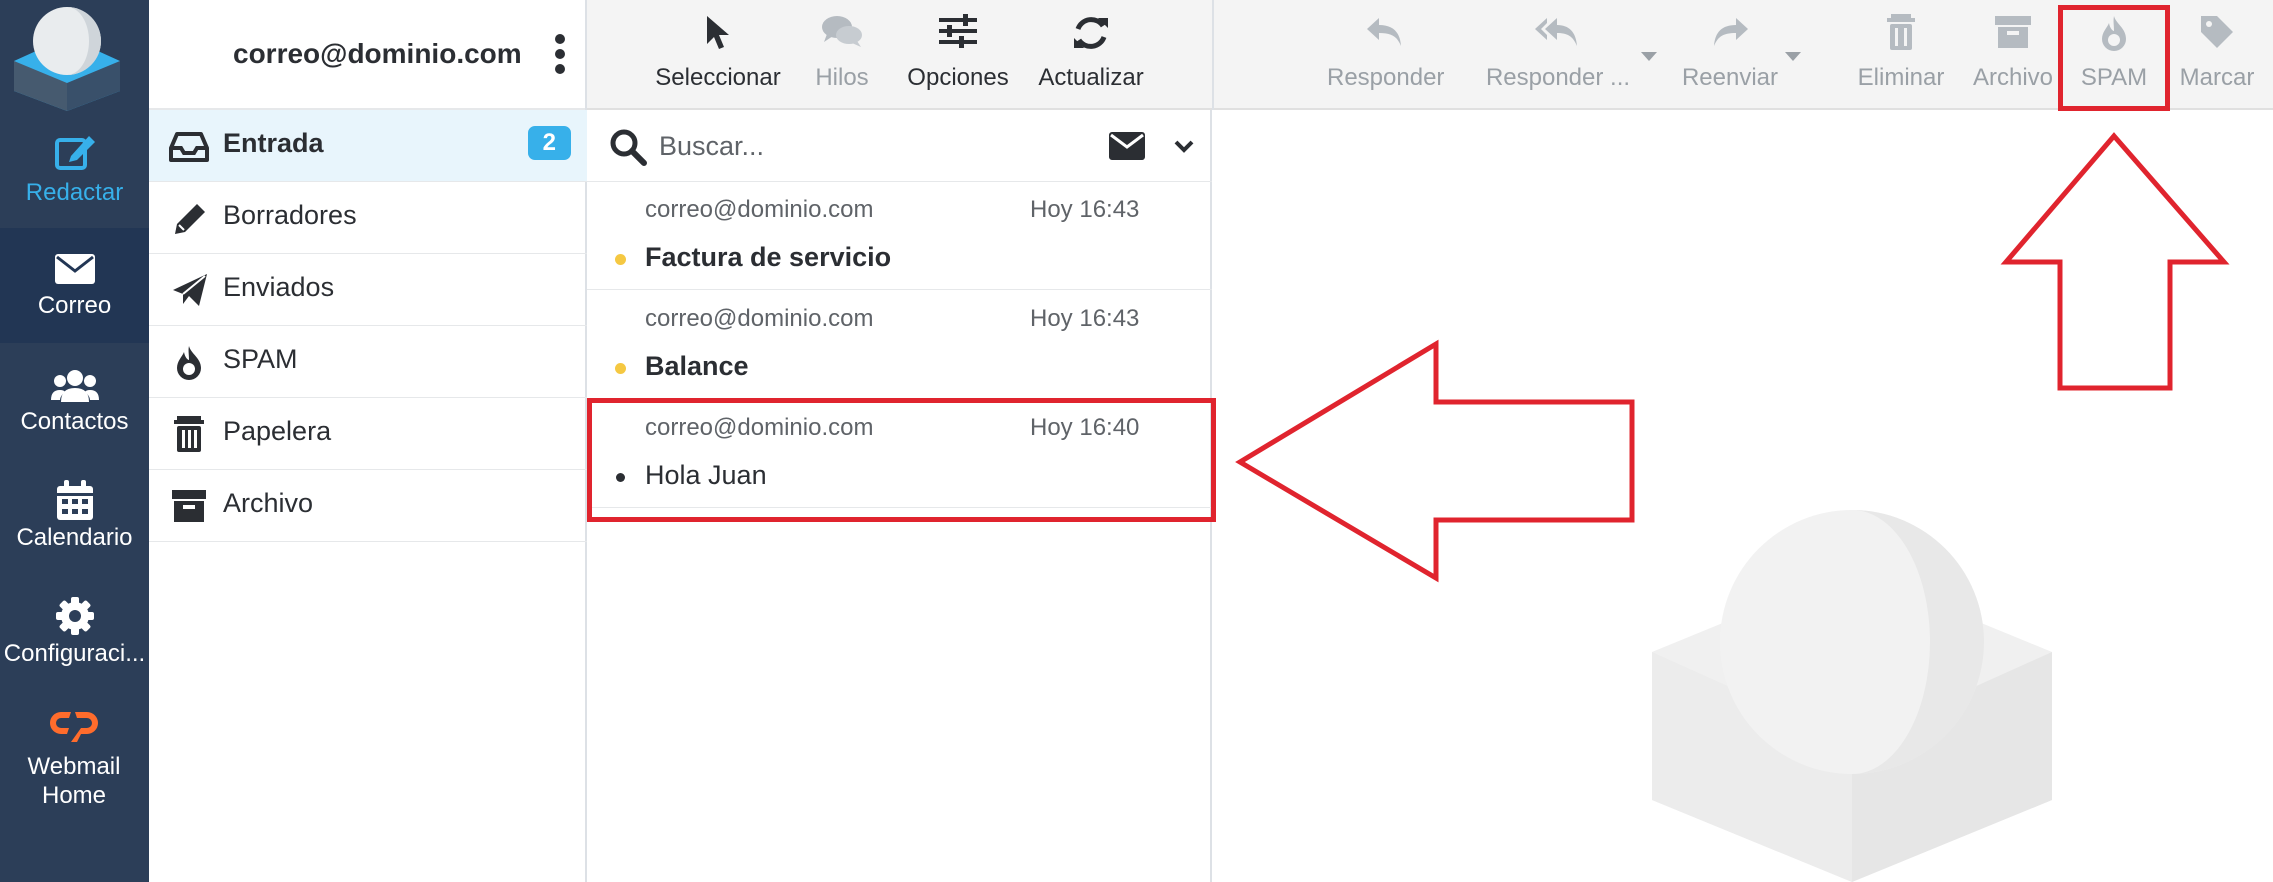 The width and height of the screenshot is (2273, 882). Describe the element at coordinates (718, 32) in the screenshot. I see `cursor-icon` at that location.